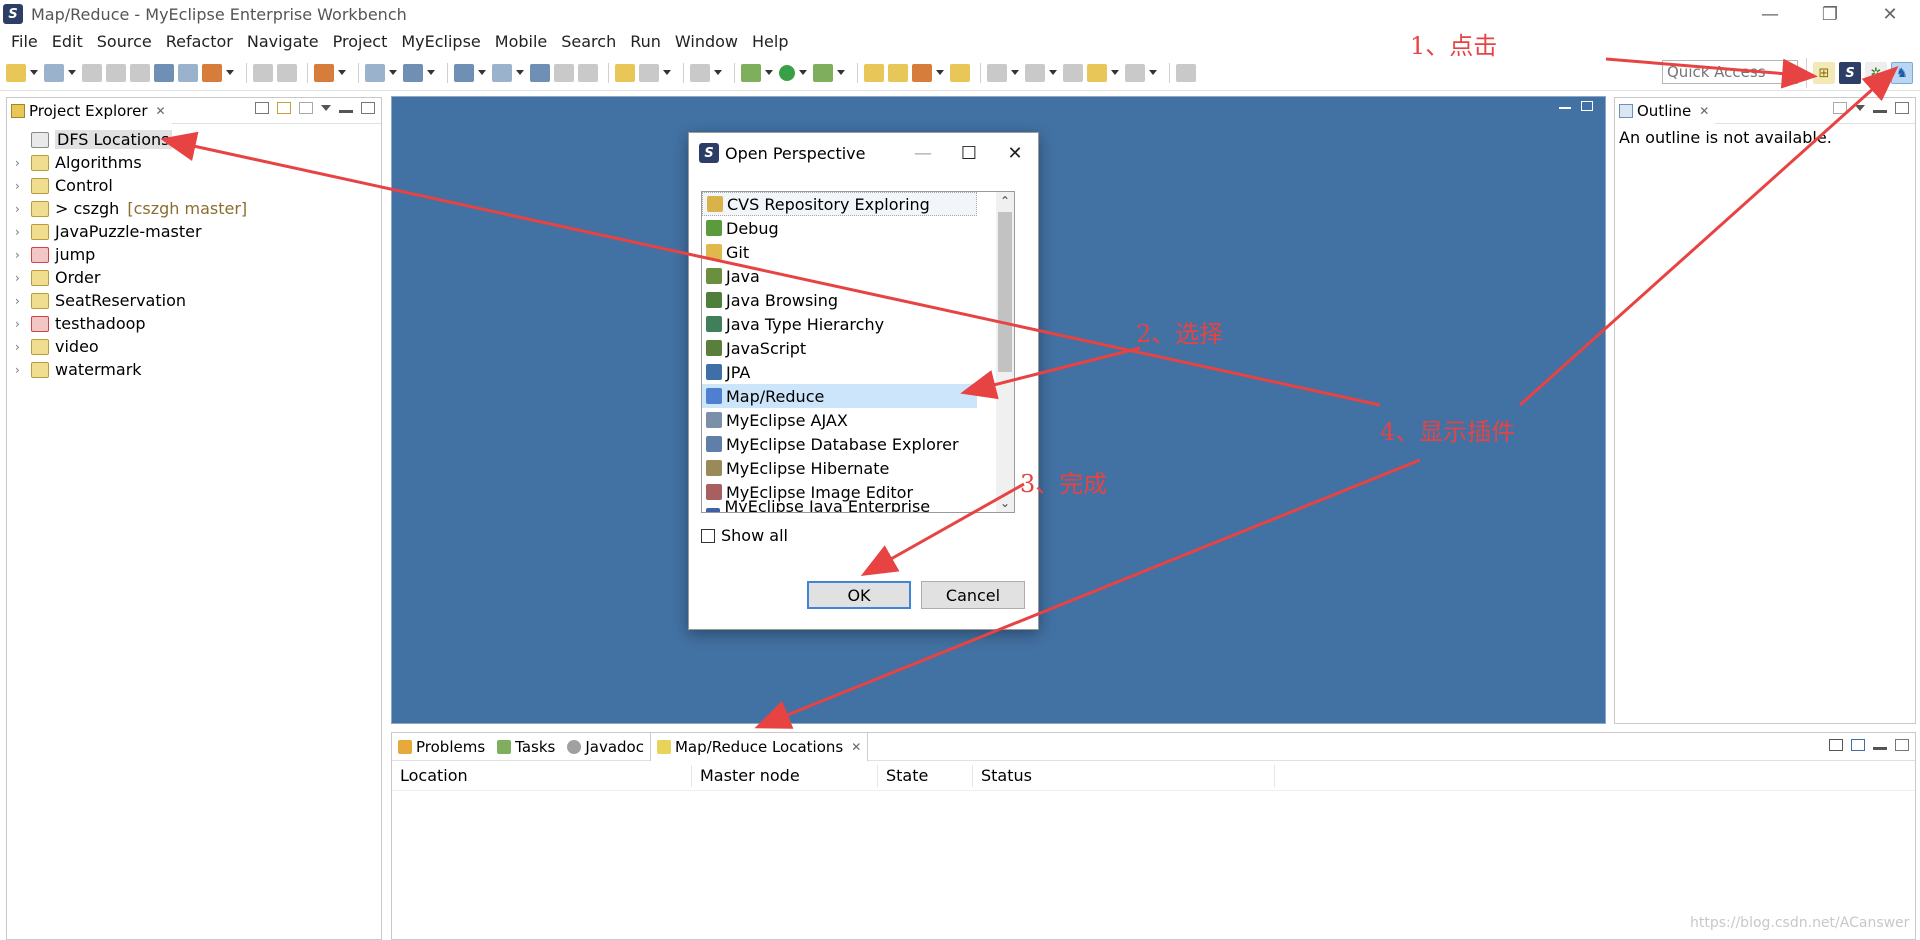 This screenshot has height=940, width=1920. Describe the element at coordinates (440, 41) in the screenshot. I see `menu-myeclipse: MyEclipse` at that location.